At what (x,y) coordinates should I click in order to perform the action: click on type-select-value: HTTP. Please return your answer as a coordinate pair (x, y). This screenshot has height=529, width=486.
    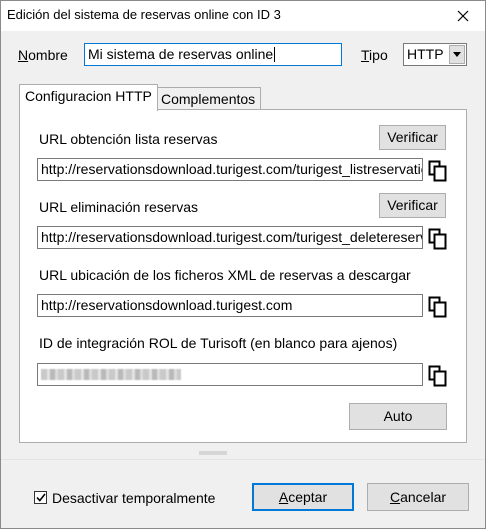
    Looking at the image, I should click on (425, 54).